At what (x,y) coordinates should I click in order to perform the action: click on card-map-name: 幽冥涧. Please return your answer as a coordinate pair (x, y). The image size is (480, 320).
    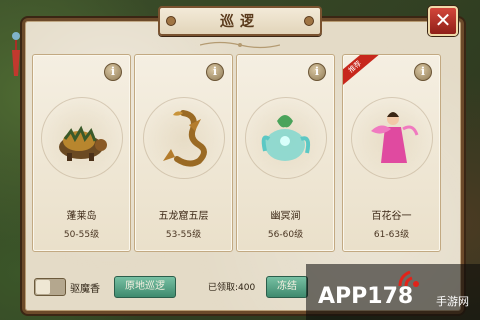
    Looking at the image, I should click on (285, 216).